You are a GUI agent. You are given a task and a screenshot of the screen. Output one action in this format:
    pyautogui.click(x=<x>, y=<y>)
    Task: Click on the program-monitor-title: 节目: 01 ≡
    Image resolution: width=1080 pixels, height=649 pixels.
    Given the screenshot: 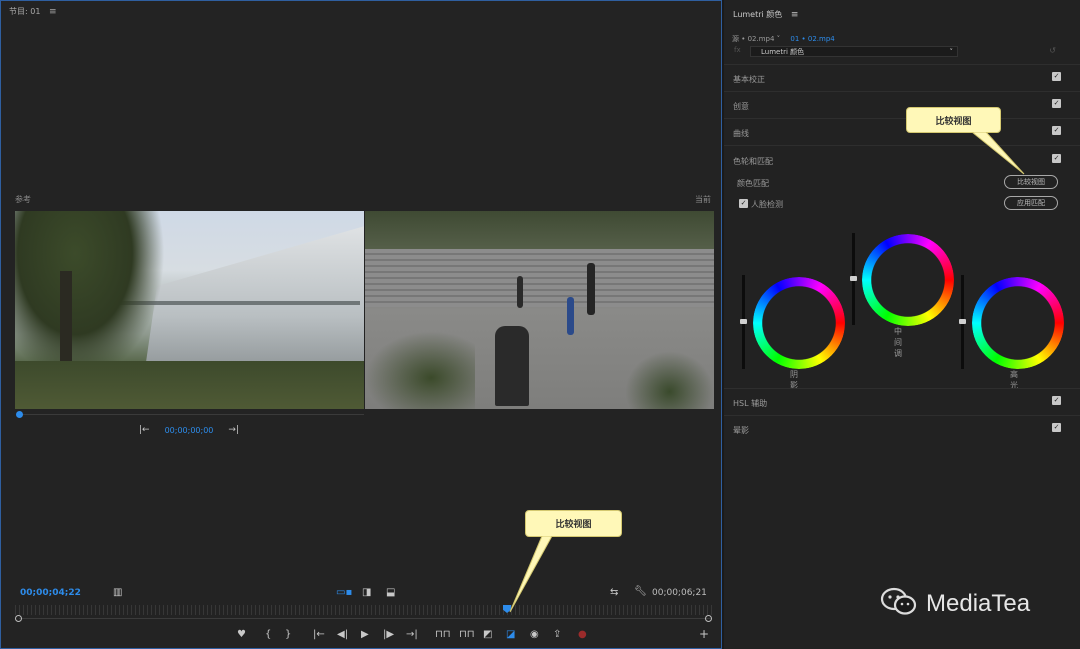 What is the action you would take?
    pyautogui.click(x=33, y=11)
    